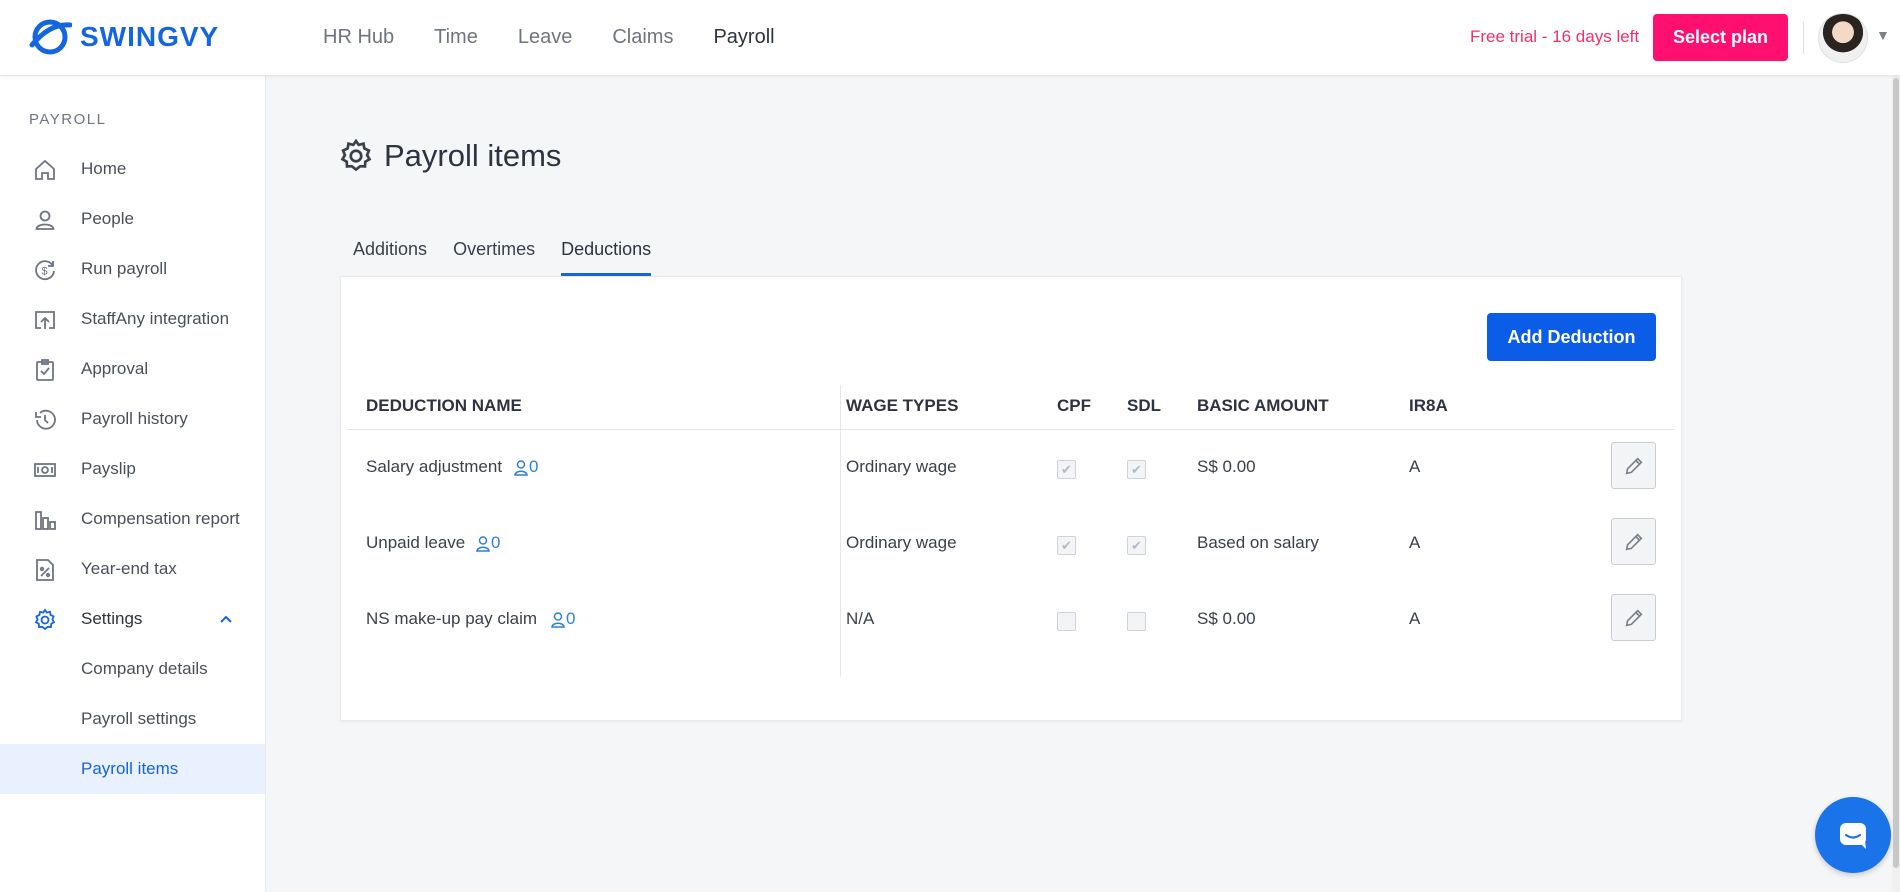 The height and width of the screenshot is (892, 1900). Describe the element at coordinates (1066, 621) in the screenshot. I see `cpf-checkbox` at that location.